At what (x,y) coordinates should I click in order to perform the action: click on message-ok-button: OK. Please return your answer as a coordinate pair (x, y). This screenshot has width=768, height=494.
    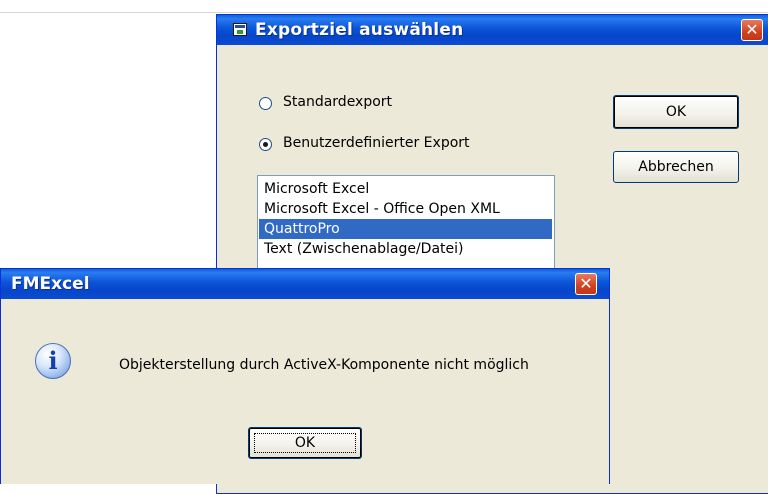
    Looking at the image, I should click on (305, 443).